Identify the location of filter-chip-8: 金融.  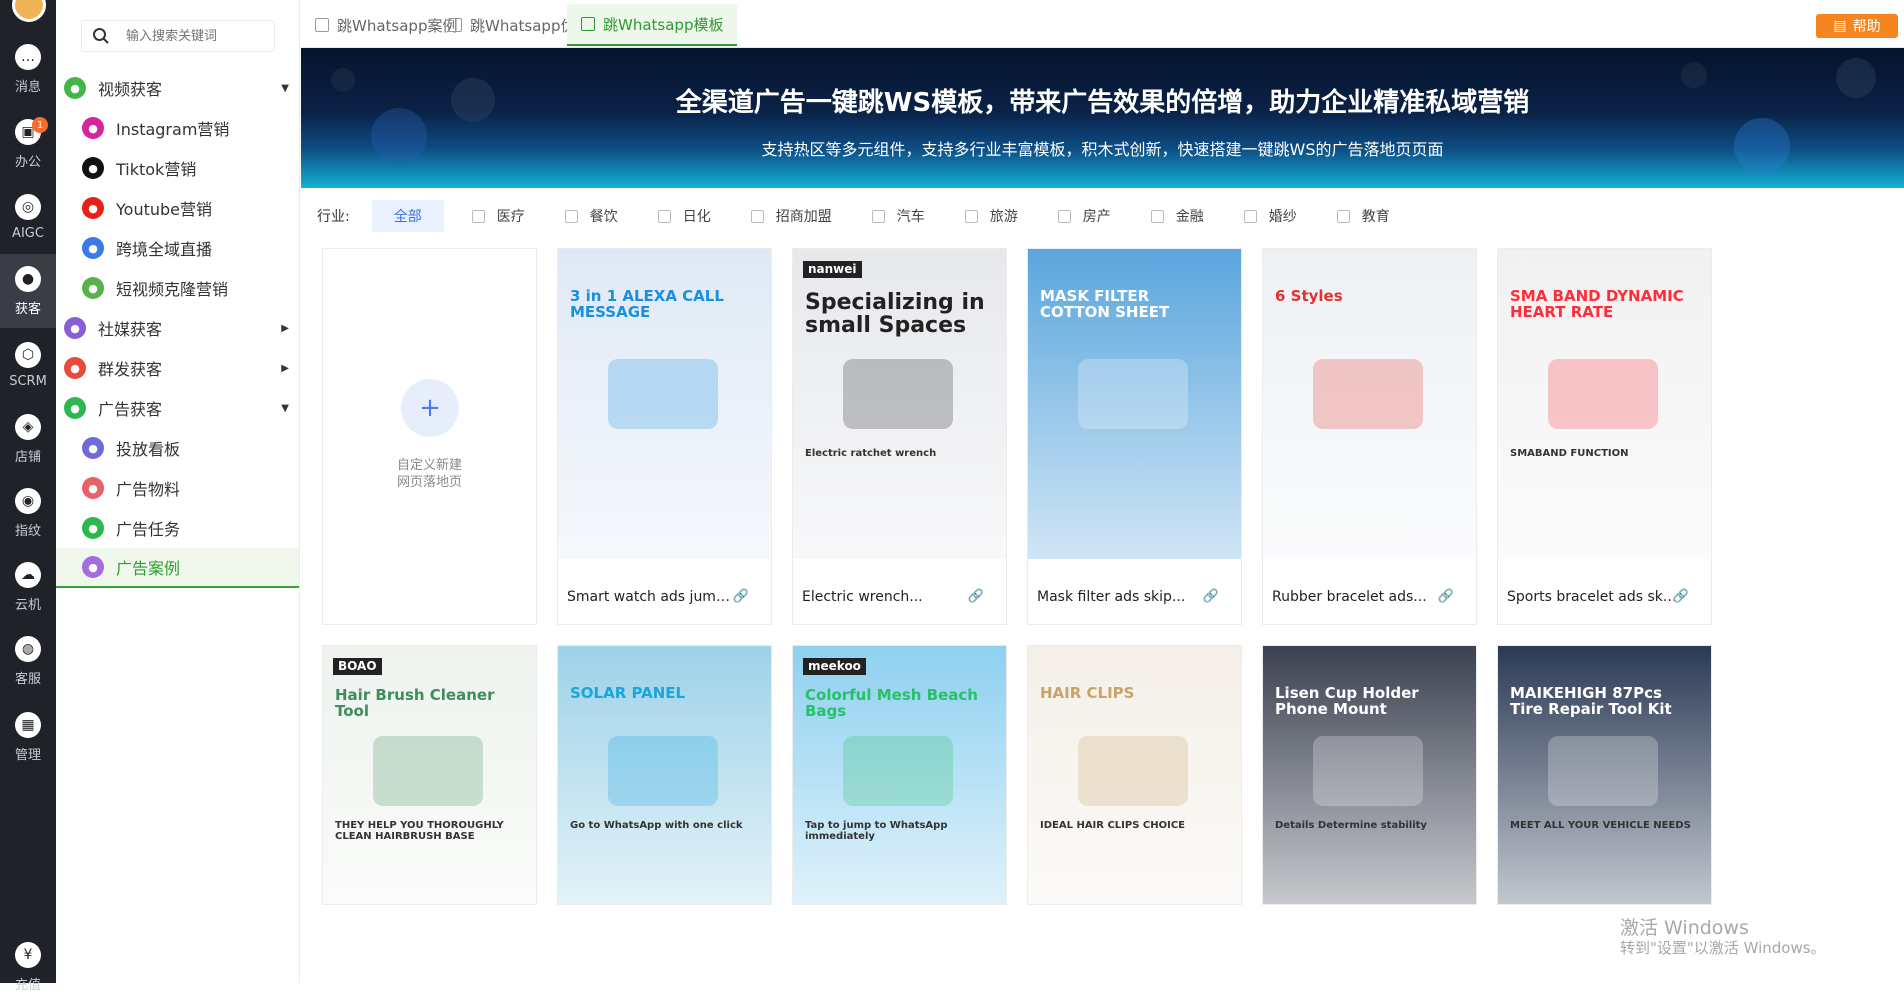
(1177, 216).